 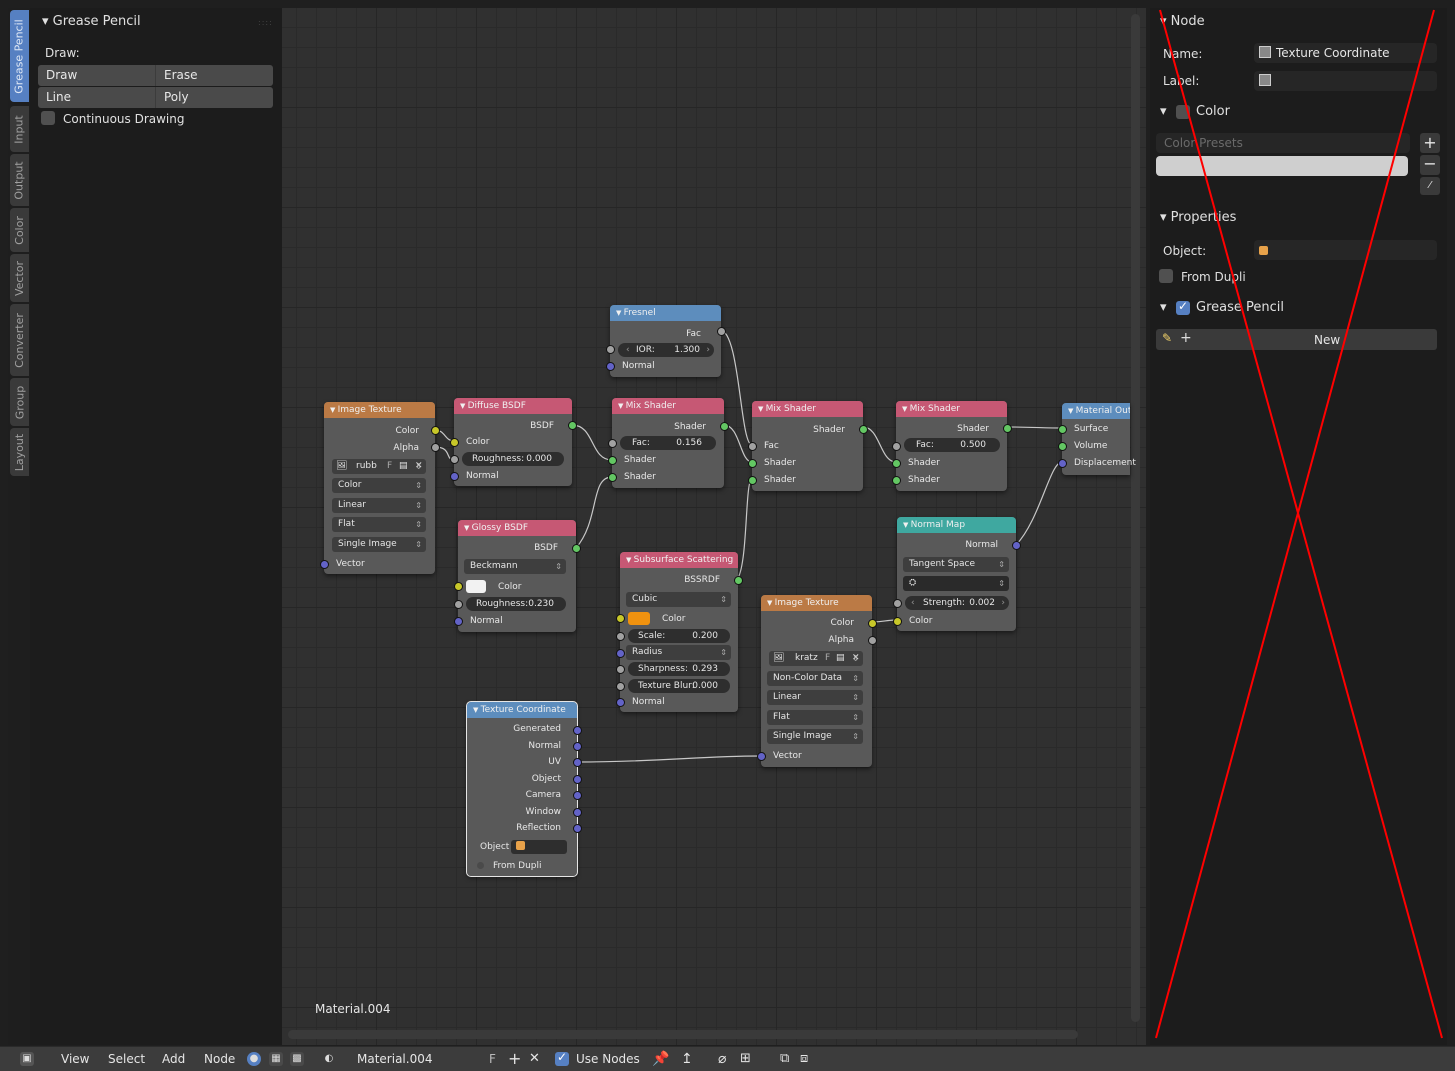 What do you see at coordinates (784, 1059) in the screenshot?
I see `copy-nodes-icon: ⧉` at bounding box center [784, 1059].